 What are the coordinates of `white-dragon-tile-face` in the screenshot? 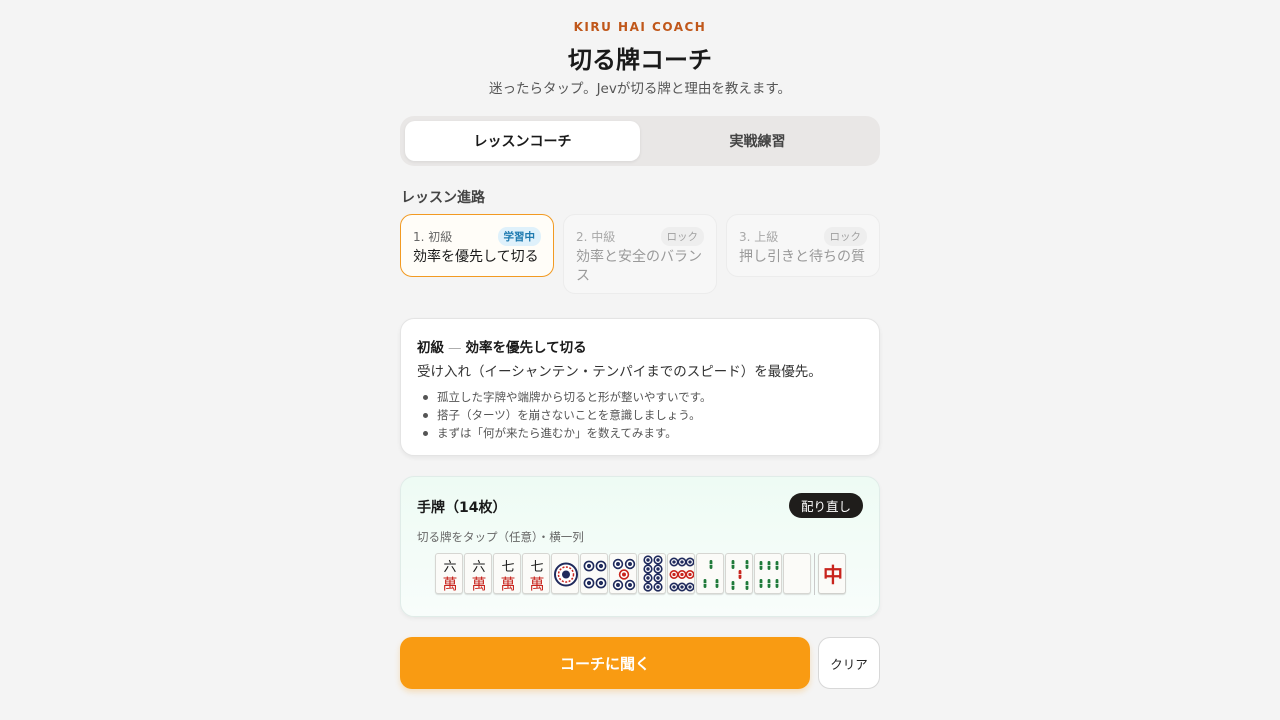 It's located at (797, 574).